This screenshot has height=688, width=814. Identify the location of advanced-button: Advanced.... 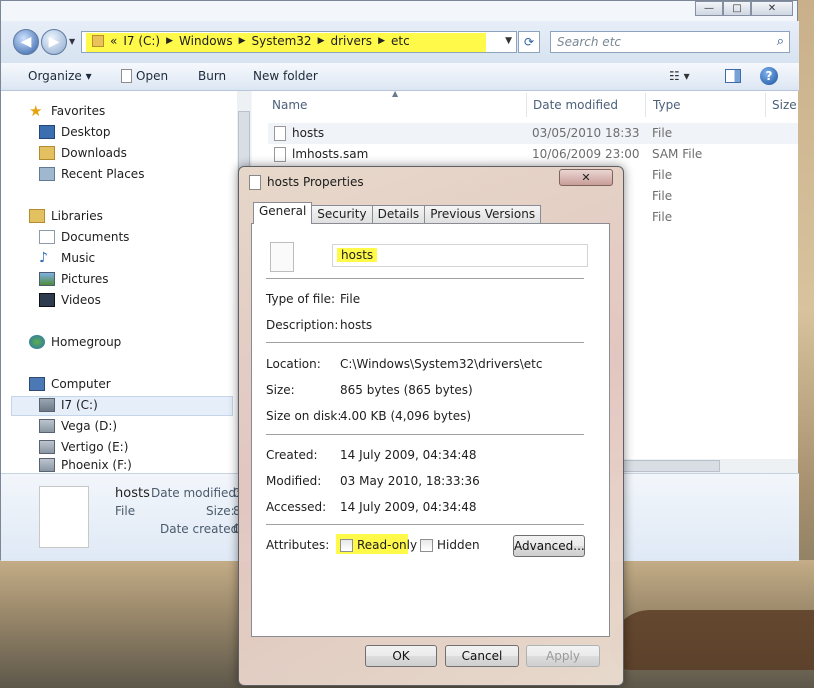
(549, 546).